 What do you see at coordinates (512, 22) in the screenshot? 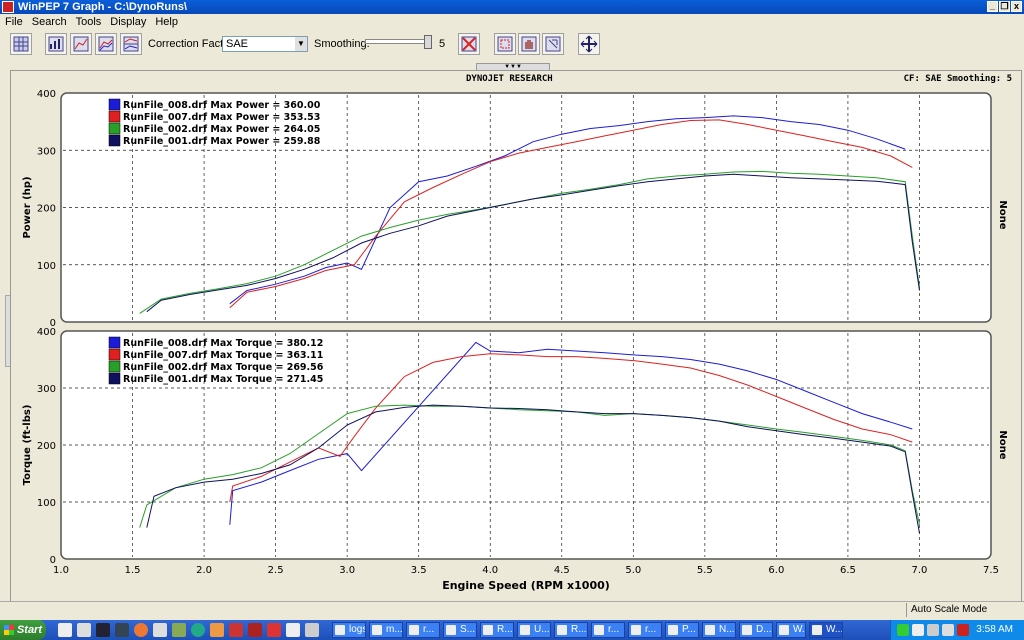
I see `menu-bar: File Search Tools Display Help` at bounding box center [512, 22].